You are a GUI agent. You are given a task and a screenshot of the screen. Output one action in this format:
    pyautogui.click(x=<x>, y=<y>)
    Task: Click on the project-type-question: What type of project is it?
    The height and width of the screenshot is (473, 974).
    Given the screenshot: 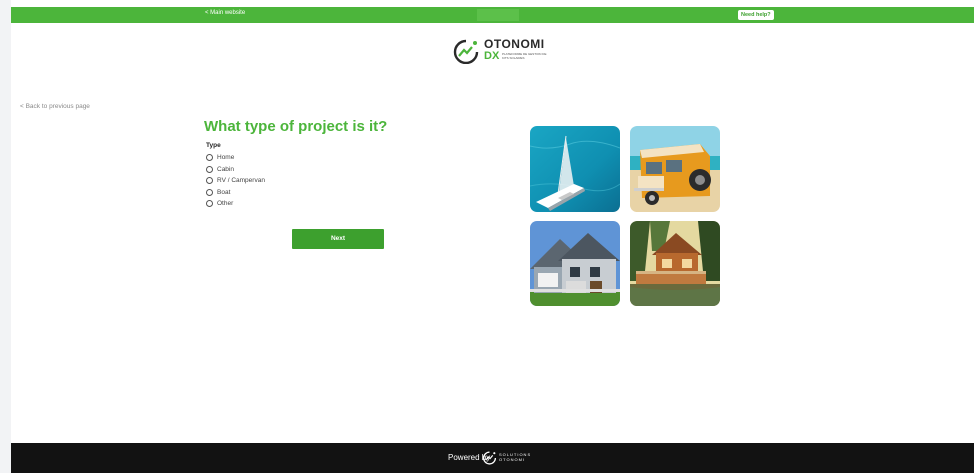 What is the action you would take?
    pyautogui.click(x=296, y=126)
    